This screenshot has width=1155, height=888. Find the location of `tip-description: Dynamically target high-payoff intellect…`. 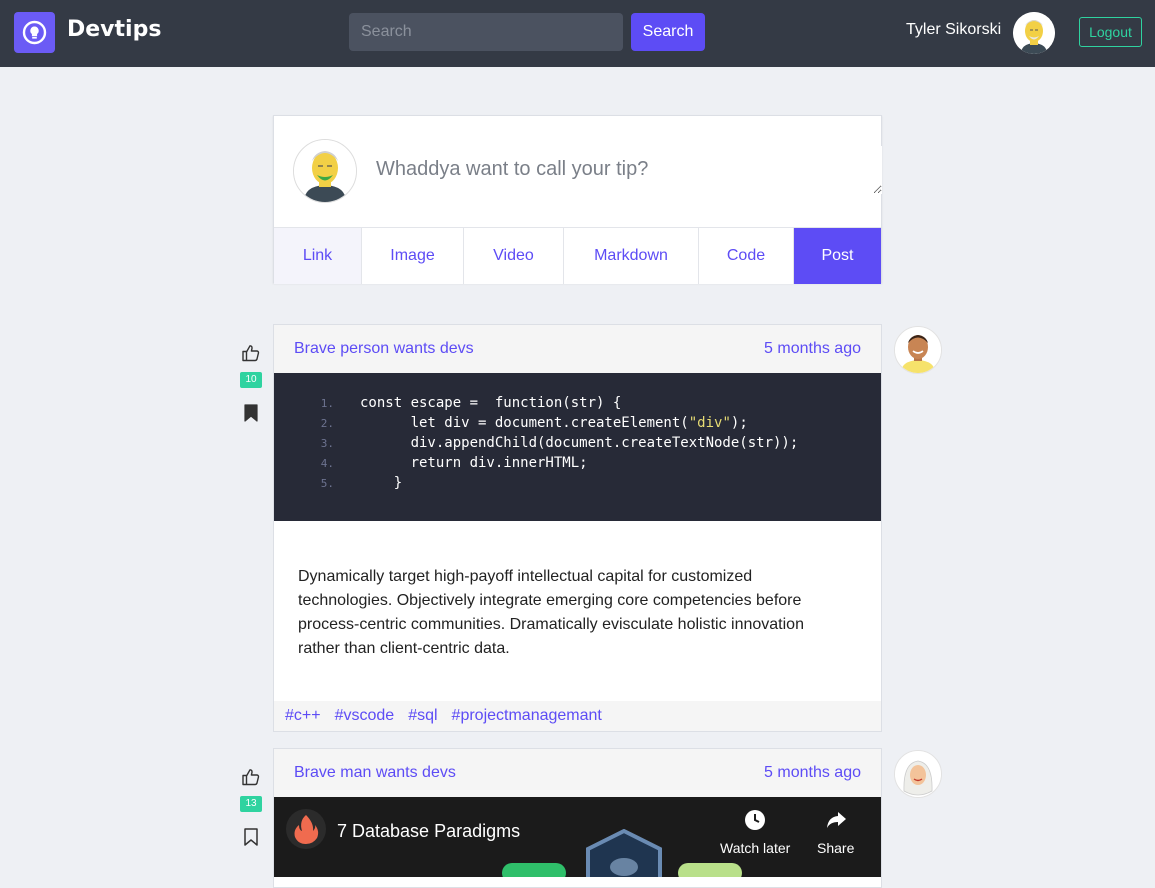

tip-description: Dynamically target high-payoff intellect… is located at coordinates (551, 612).